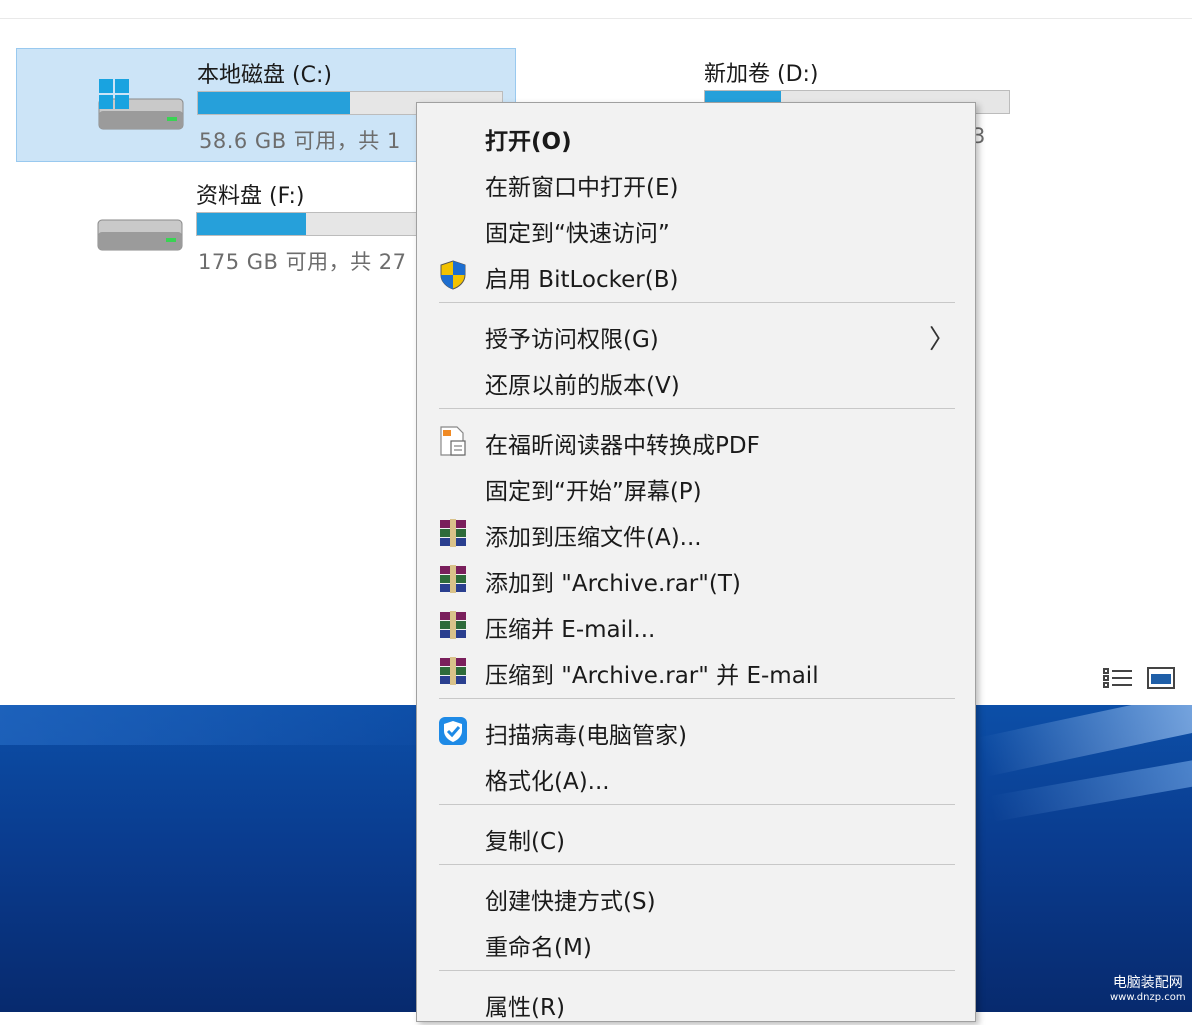 The height and width of the screenshot is (1025, 1192). I want to click on menu-item-rename: 重命名(M), so click(696, 943).